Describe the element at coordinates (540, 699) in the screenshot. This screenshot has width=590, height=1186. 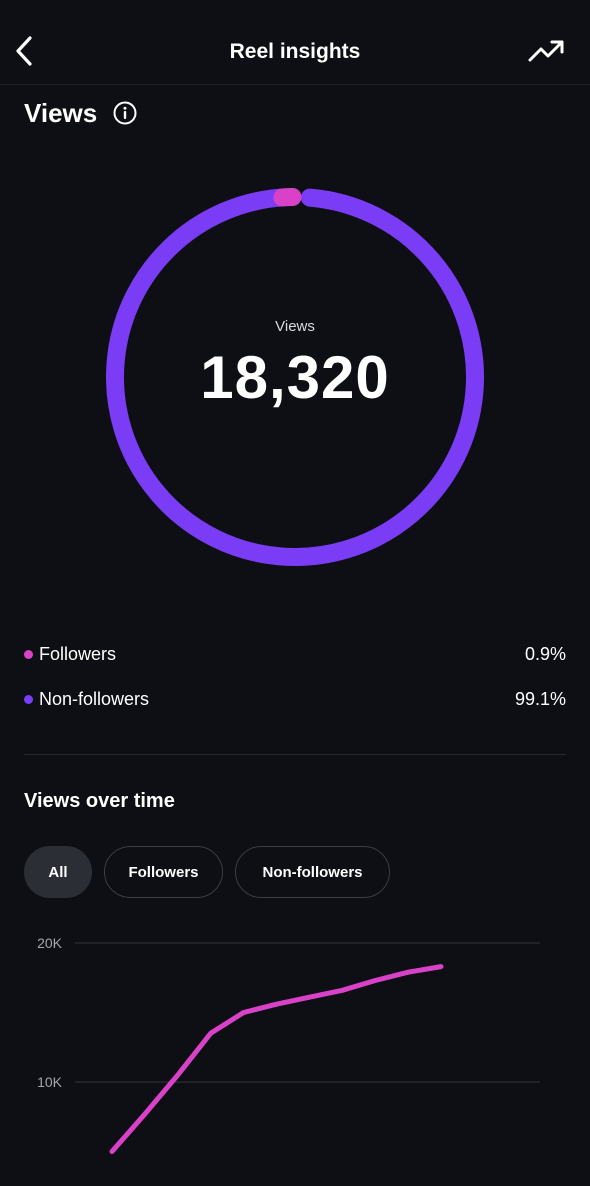
I see `legend-value: 99.1%` at that location.